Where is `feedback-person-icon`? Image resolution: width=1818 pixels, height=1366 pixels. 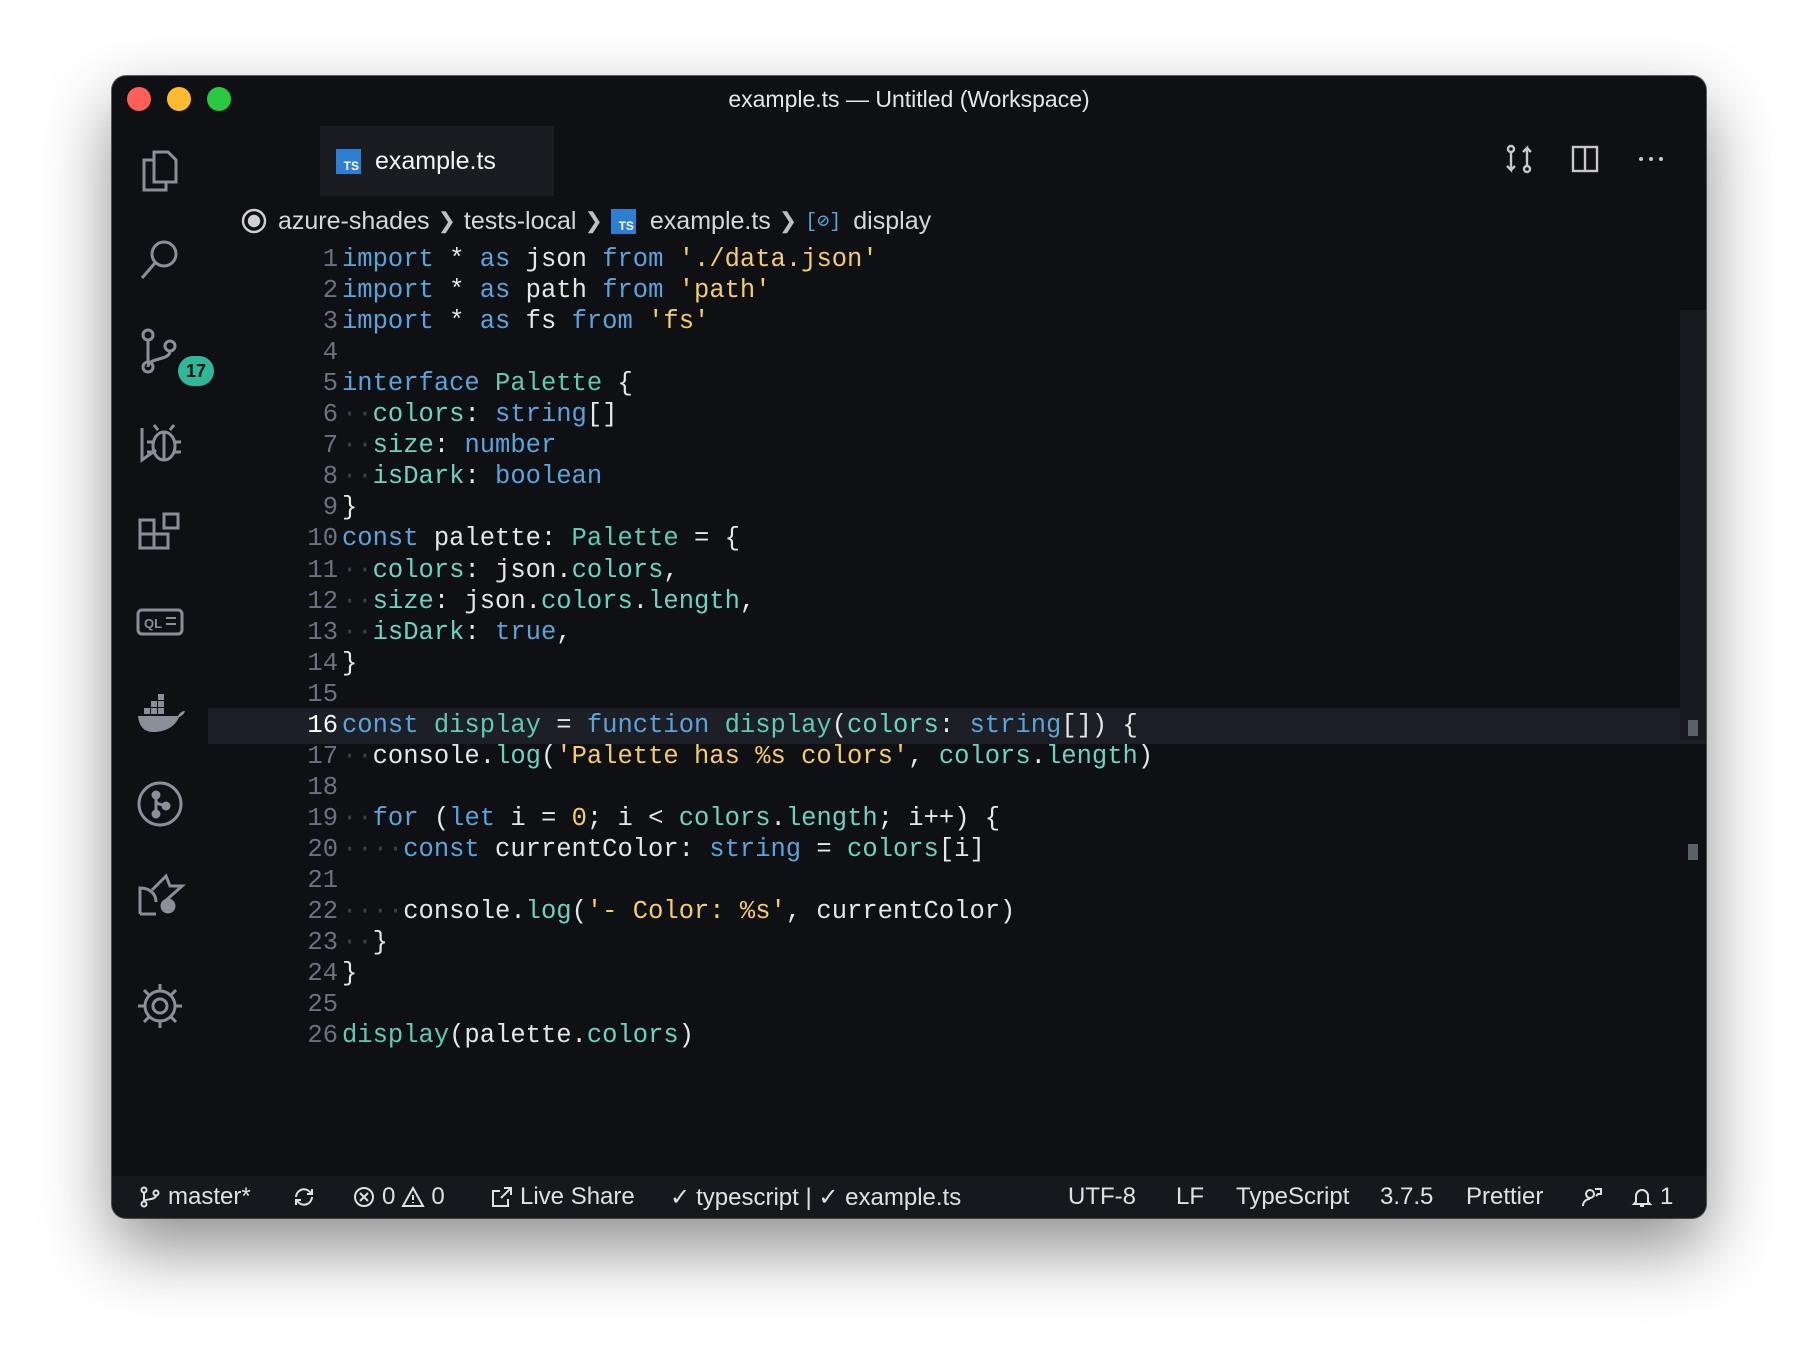 feedback-person-icon is located at coordinates (1592, 1197).